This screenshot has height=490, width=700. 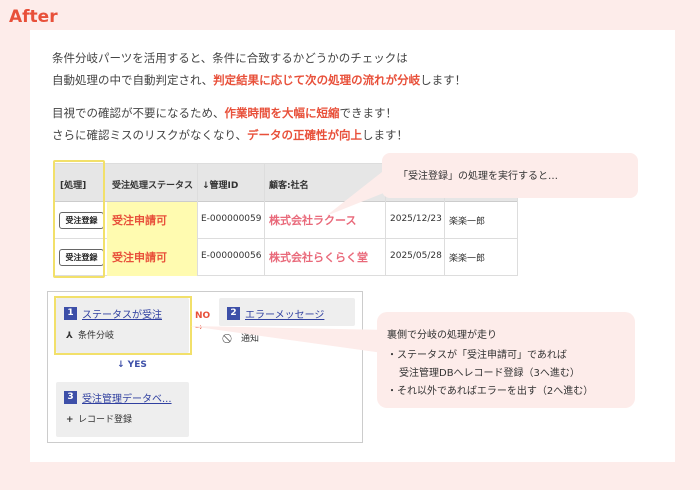 What do you see at coordinates (290, 340) in the screenshot?
I see `callout-pointer` at bounding box center [290, 340].